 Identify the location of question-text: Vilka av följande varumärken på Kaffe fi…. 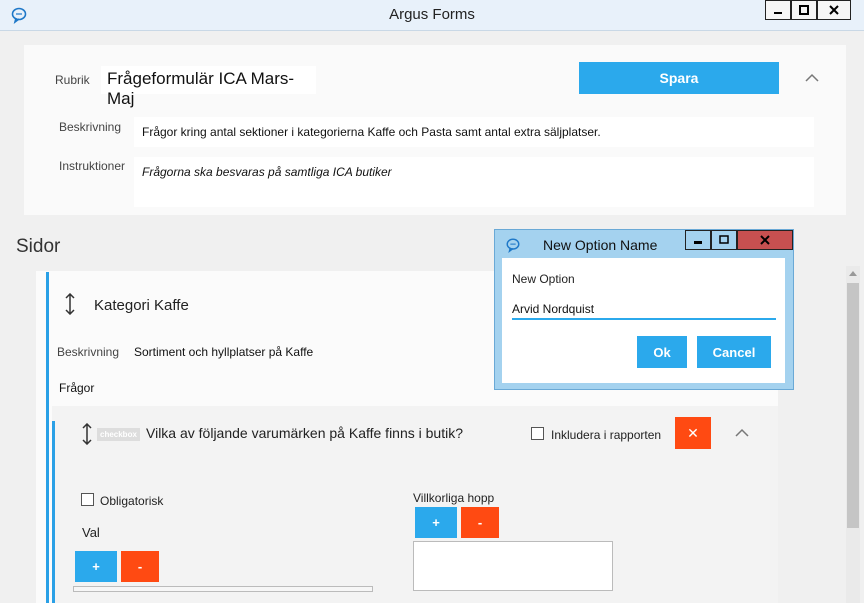
(304, 433).